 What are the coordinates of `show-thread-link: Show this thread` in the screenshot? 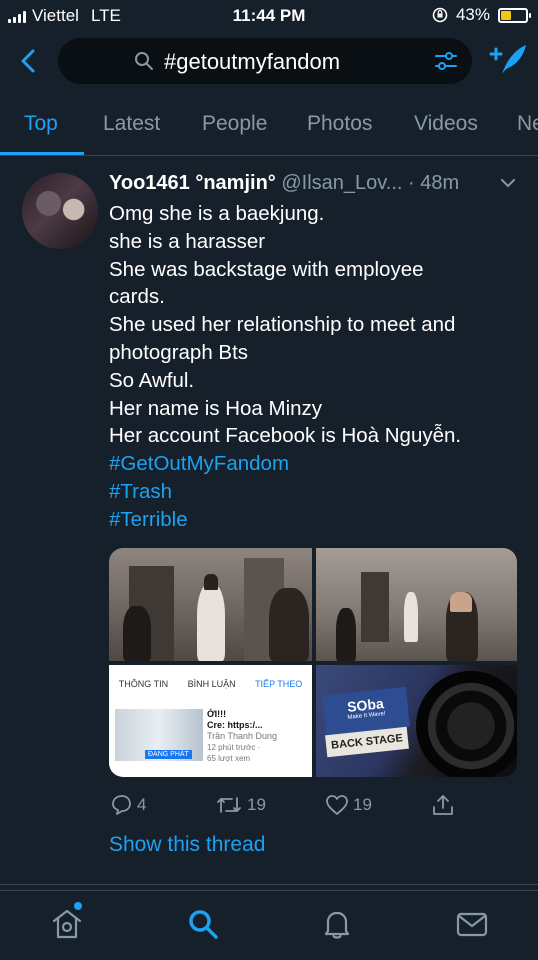 It's located at (187, 845).